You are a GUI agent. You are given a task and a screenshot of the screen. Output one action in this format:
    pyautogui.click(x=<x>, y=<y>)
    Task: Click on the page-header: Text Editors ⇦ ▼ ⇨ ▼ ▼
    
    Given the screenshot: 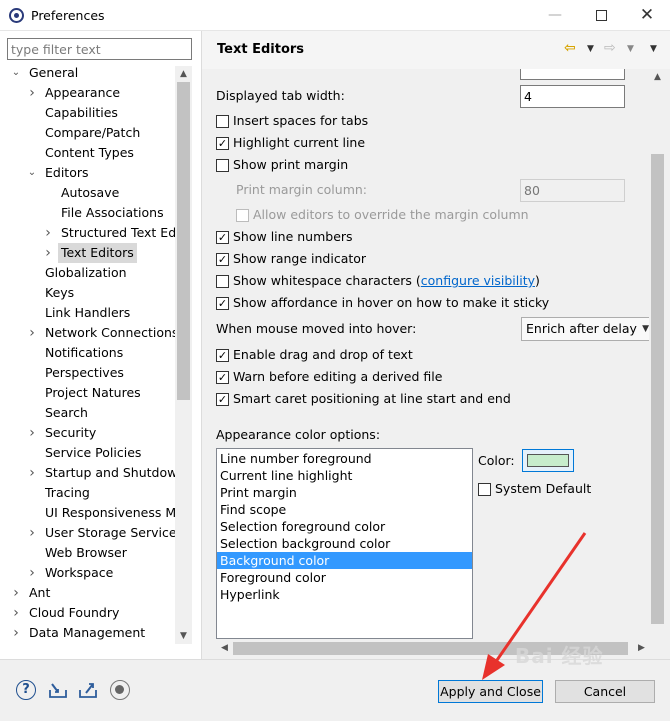 What is the action you would take?
    pyautogui.click(x=436, y=50)
    